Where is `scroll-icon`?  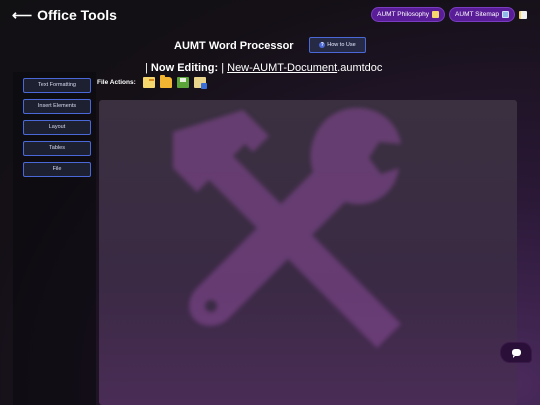 scroll-icon is located at coordinates (436, 14).